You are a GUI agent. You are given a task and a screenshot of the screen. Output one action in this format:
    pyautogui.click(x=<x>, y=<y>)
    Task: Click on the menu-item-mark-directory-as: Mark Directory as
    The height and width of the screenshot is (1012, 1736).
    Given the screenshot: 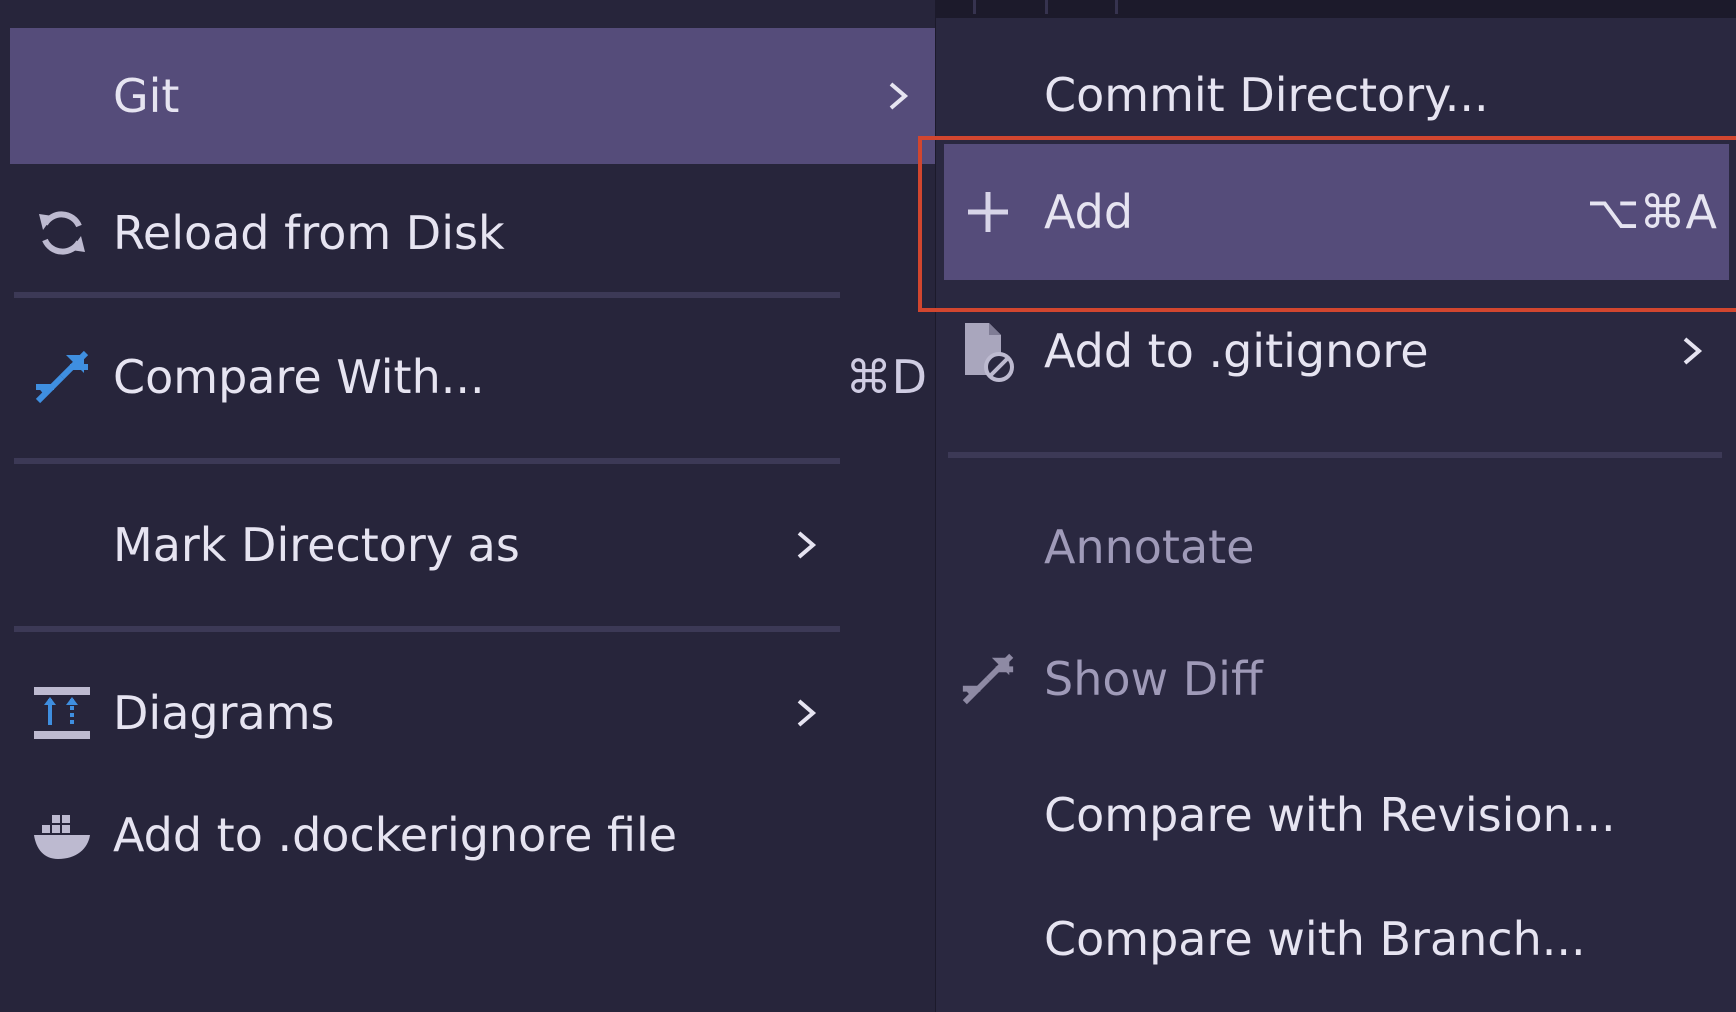 What is the action you would take?
    pyautogui.click(x=472, y=545)
    